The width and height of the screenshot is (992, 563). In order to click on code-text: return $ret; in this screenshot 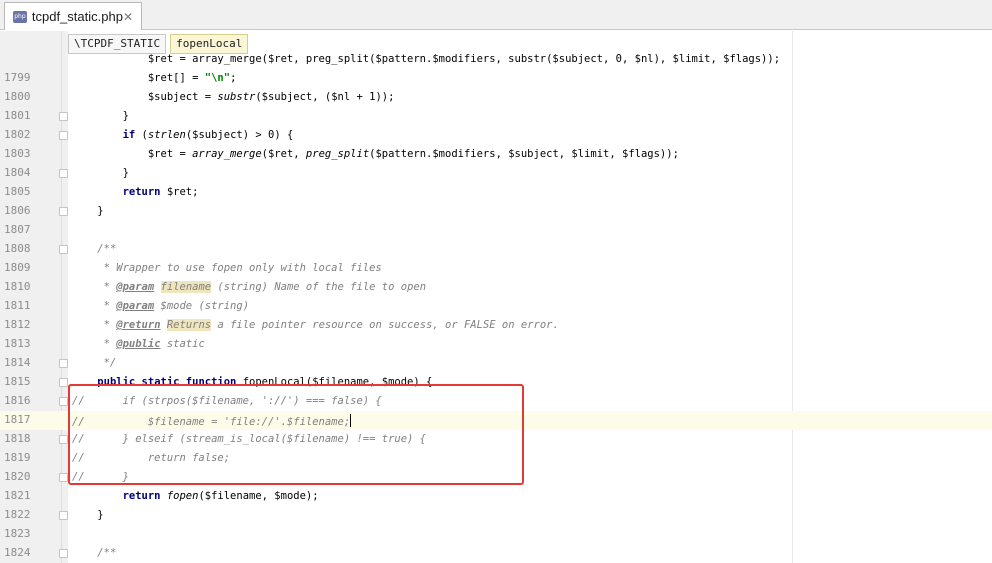, I will do `click(160, 192)`.